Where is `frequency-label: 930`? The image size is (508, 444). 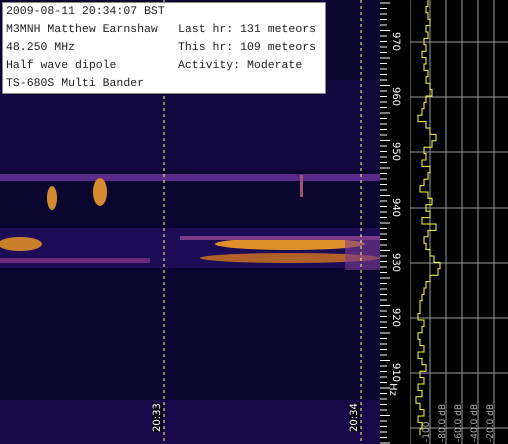 frequency-label: 930 is located at coordinates (396, 262).